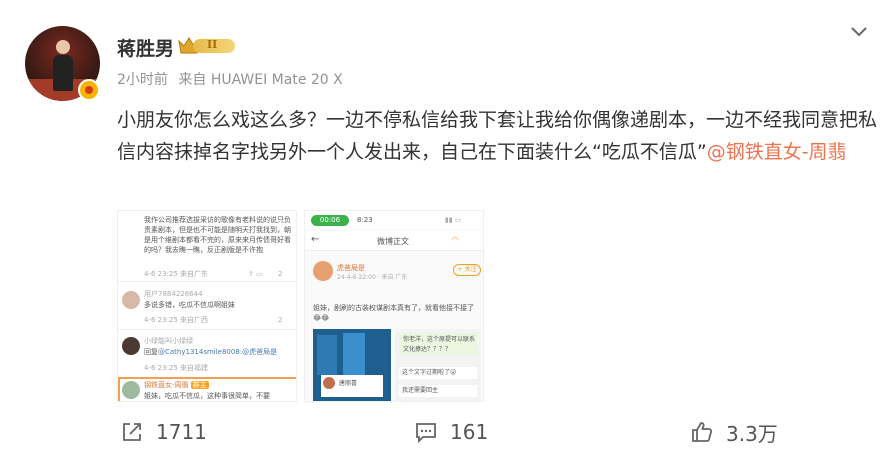  Describe the element at coordinates (166, 385) in the screenshot. I see `c3-user: 钢铁直女-周翡` at that location.